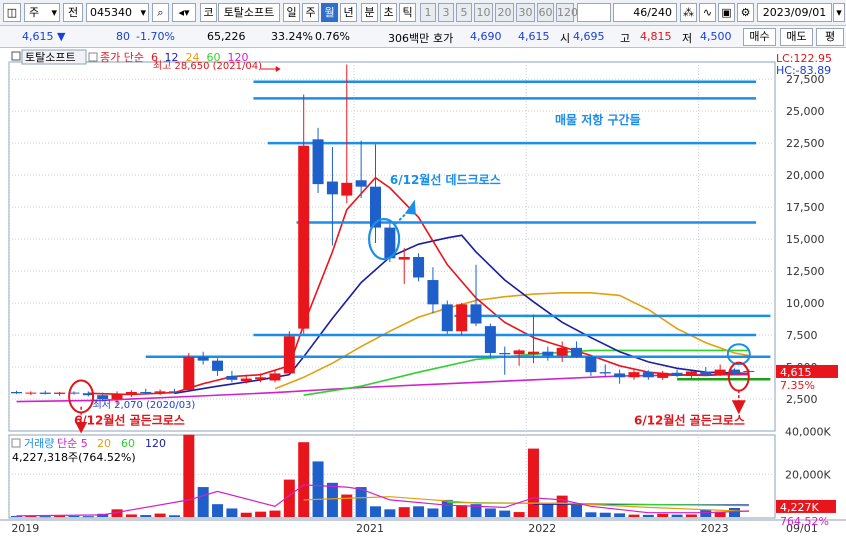 The width and height of the screenshot is (846, 539). What do you see at coordinates (707, 12) in the screenshot?
I see `sparkline-icon: ∿` at bounding box center [707, 12].